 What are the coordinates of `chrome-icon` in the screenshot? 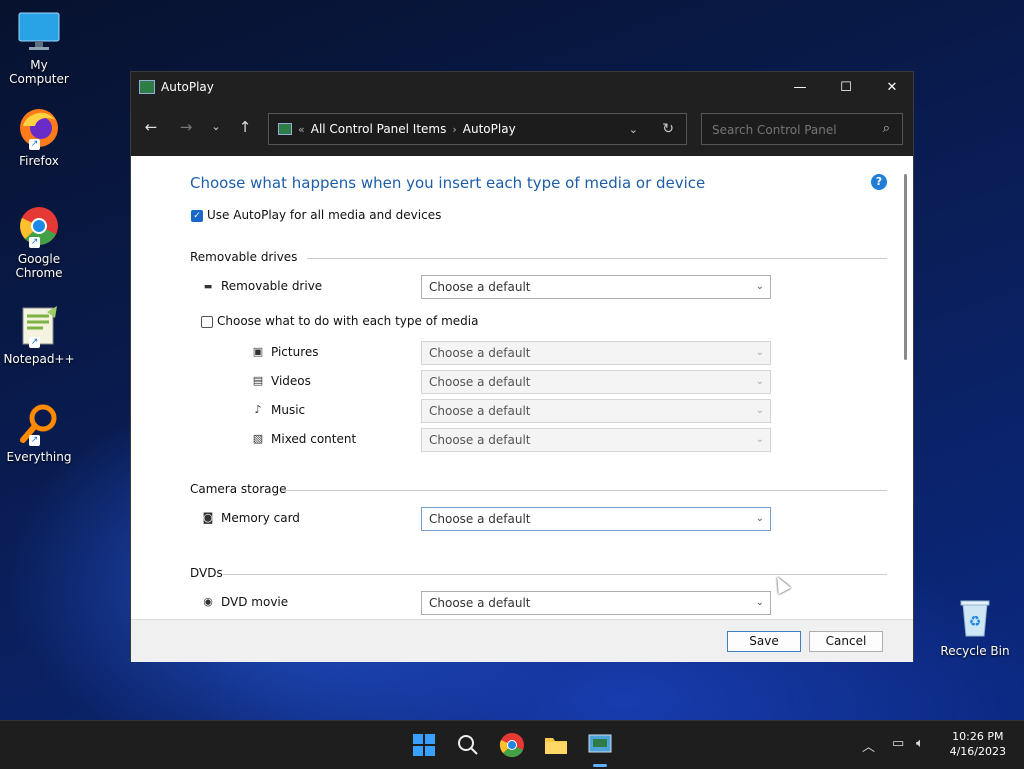 It's located at (512, 745).